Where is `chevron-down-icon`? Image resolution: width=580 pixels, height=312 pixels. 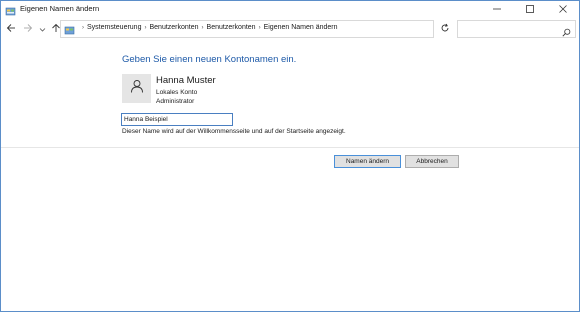 chevron-down-icon is located at coordinates (42, 29).